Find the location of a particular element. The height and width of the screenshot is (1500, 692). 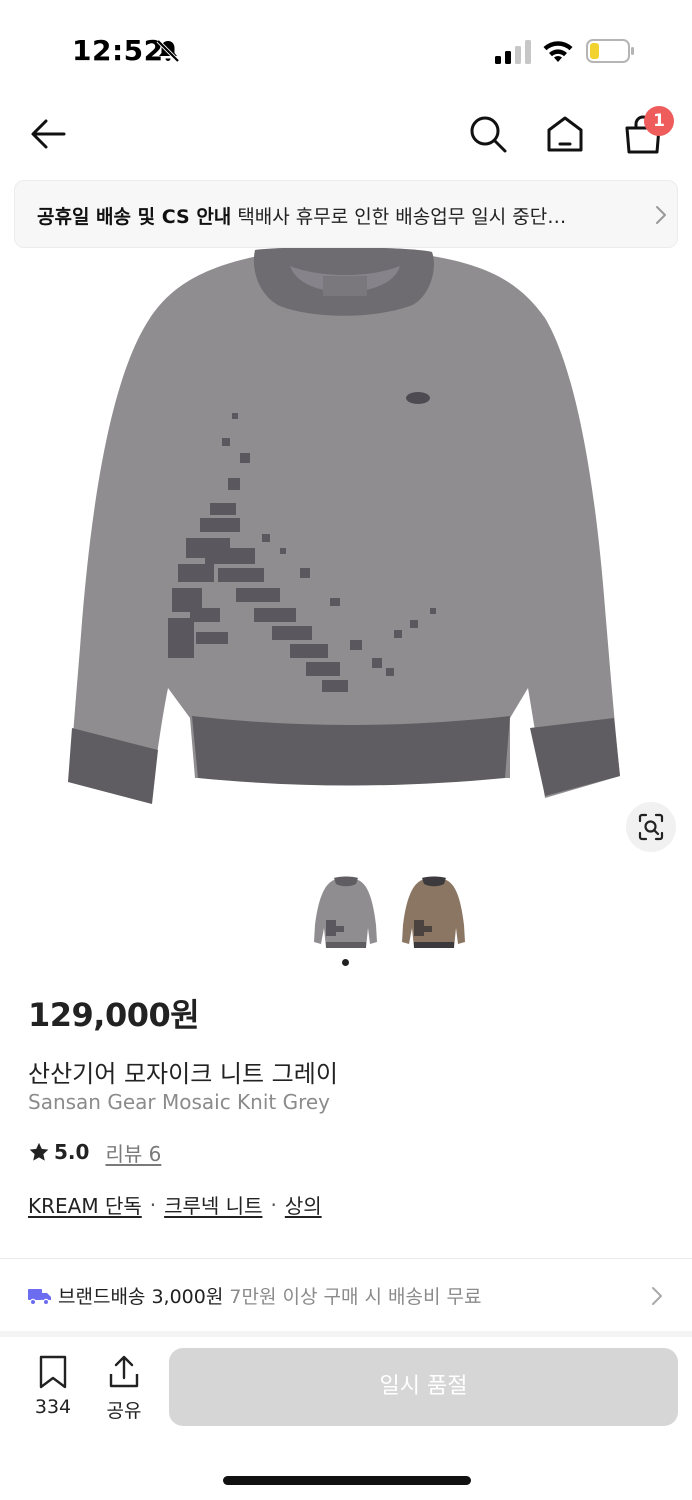

tag-top: 상의 is located at coordinates (303, 1204).